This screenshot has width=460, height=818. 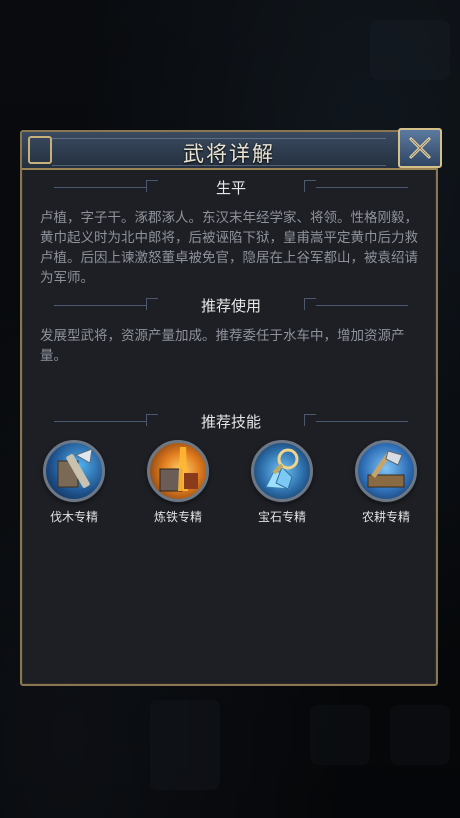 What do you see at coordinates (231, 188) in the screenshot?
I see `section-header-biography: 生平` at bounding box center [231, 188].